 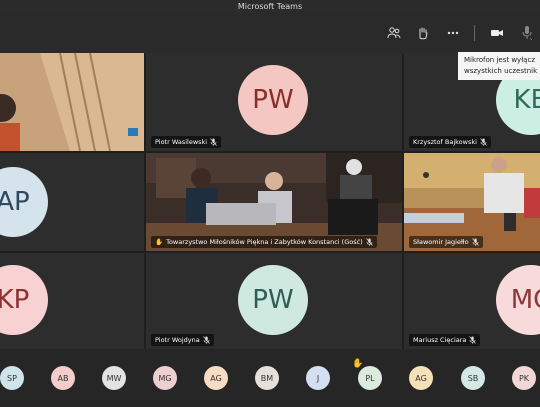 I want to click on avatar-initials: BM, so click(x=267, y=378).